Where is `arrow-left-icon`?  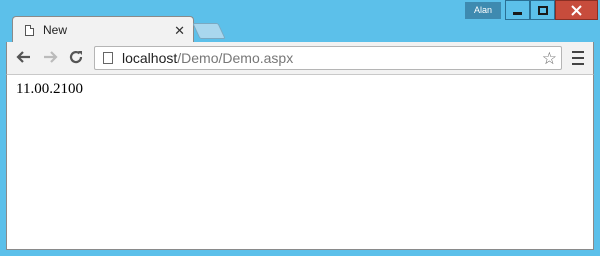
arrow-left-icon is located at coordinates (24, 58).